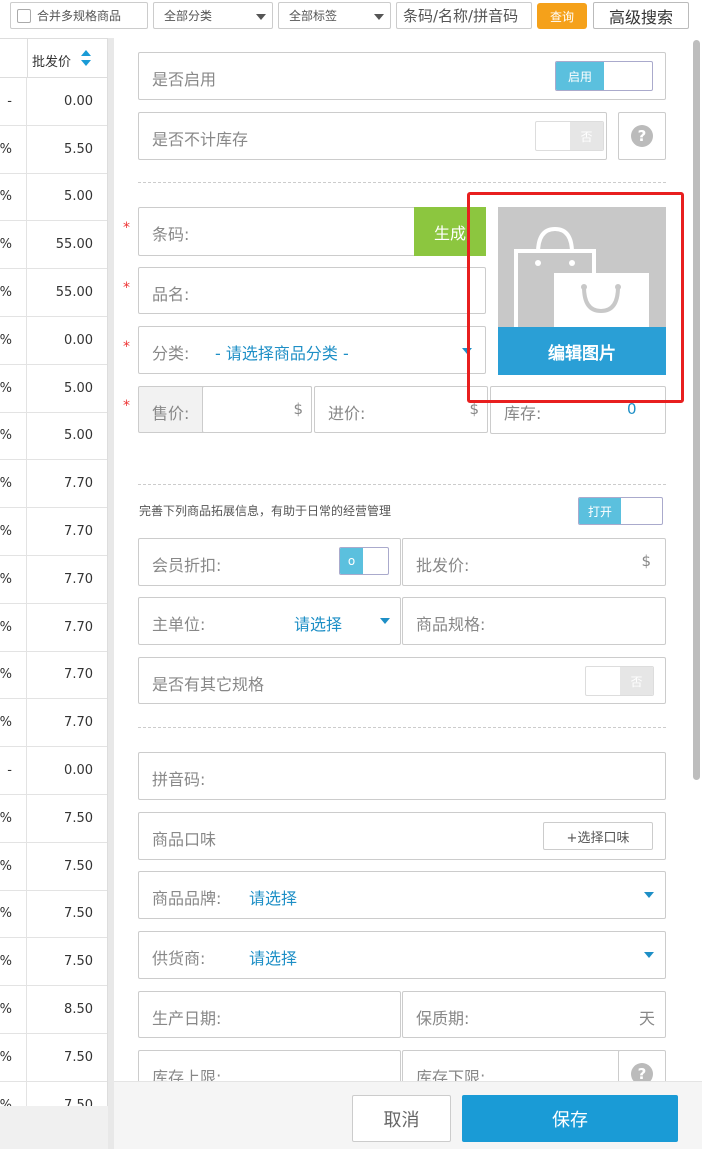  I want to click on table-row: % 5.50, so click(53, 149).